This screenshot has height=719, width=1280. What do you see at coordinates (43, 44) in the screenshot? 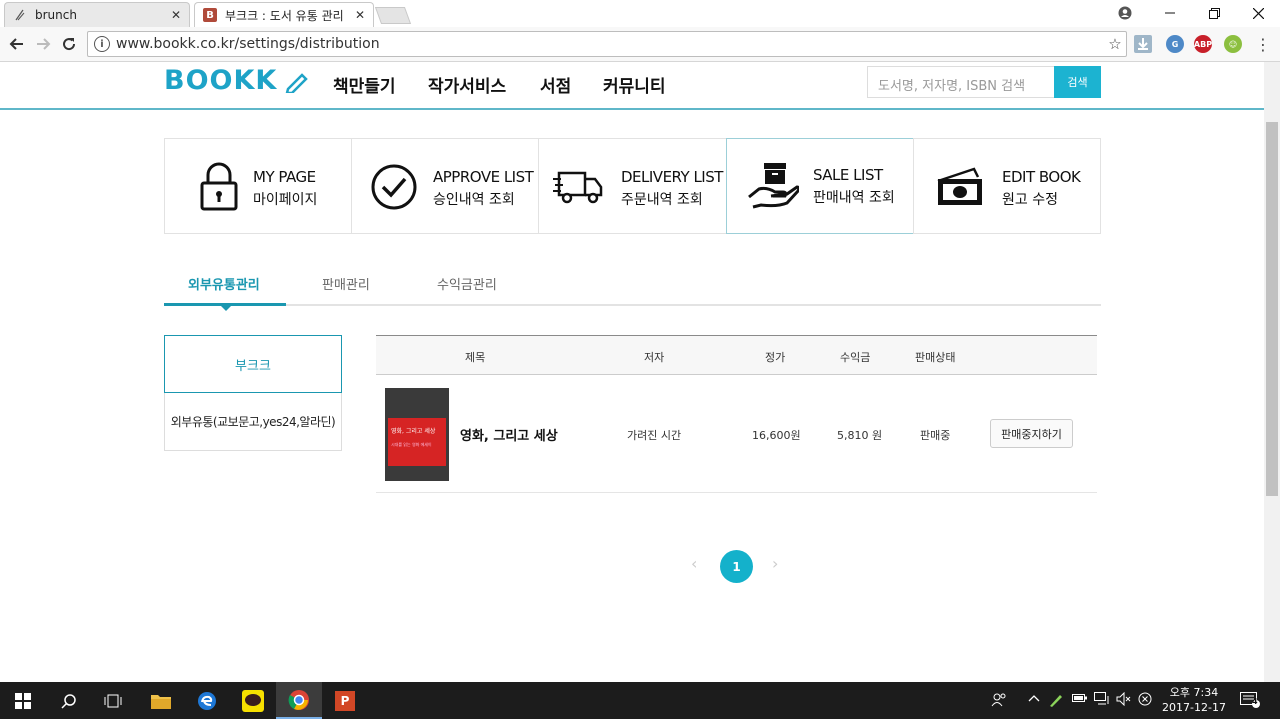
I see `forward-arrow-icon` at bounding box center [43, 44].